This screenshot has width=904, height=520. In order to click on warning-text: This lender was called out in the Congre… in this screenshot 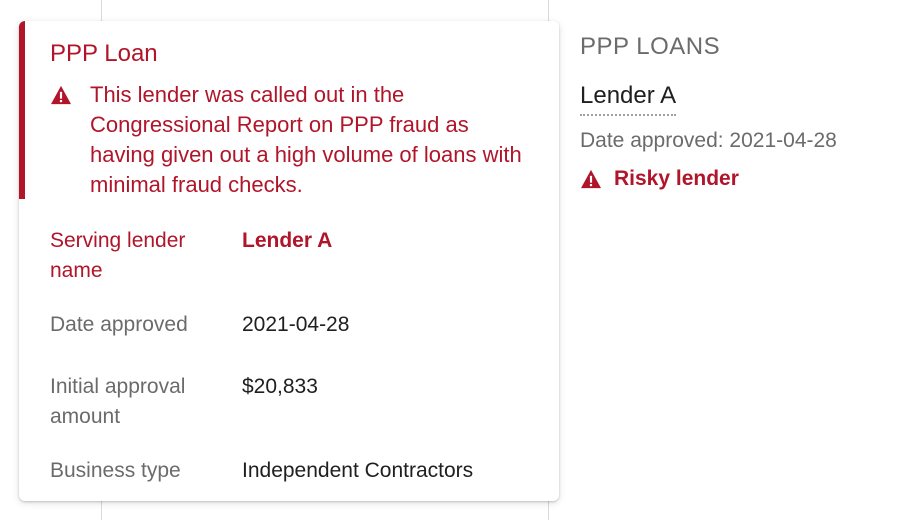, I will do `click(306, 139)`.